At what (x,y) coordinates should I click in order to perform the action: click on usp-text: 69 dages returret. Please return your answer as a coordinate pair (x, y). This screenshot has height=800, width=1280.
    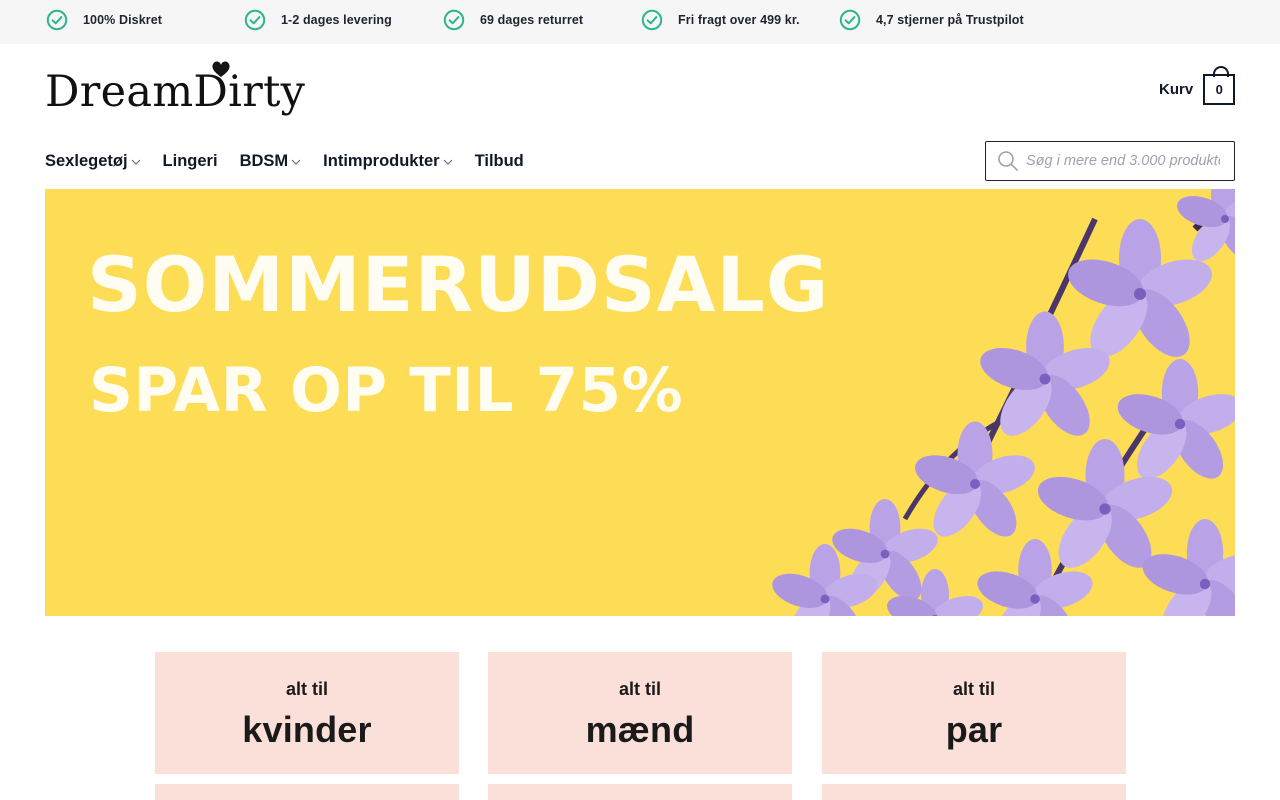
    Looking at the image, I should click on (532, 20).